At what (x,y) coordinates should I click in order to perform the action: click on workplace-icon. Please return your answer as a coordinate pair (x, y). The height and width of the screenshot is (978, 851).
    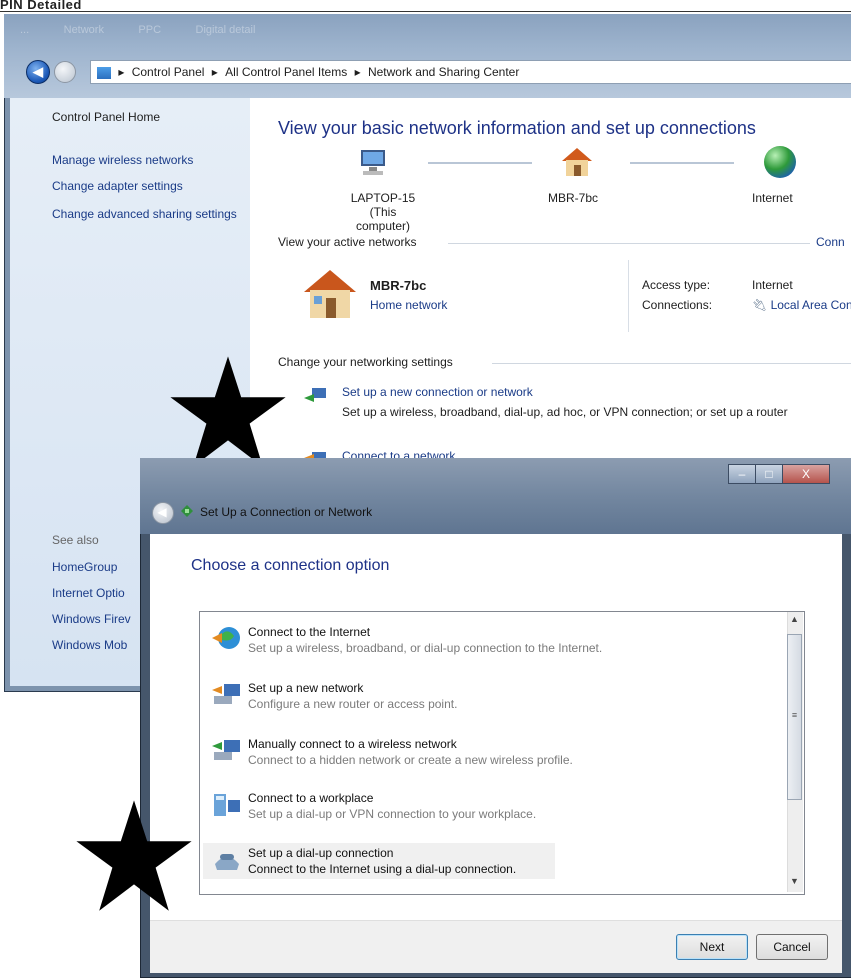
    Looking at the image, I should click on (227, 804).